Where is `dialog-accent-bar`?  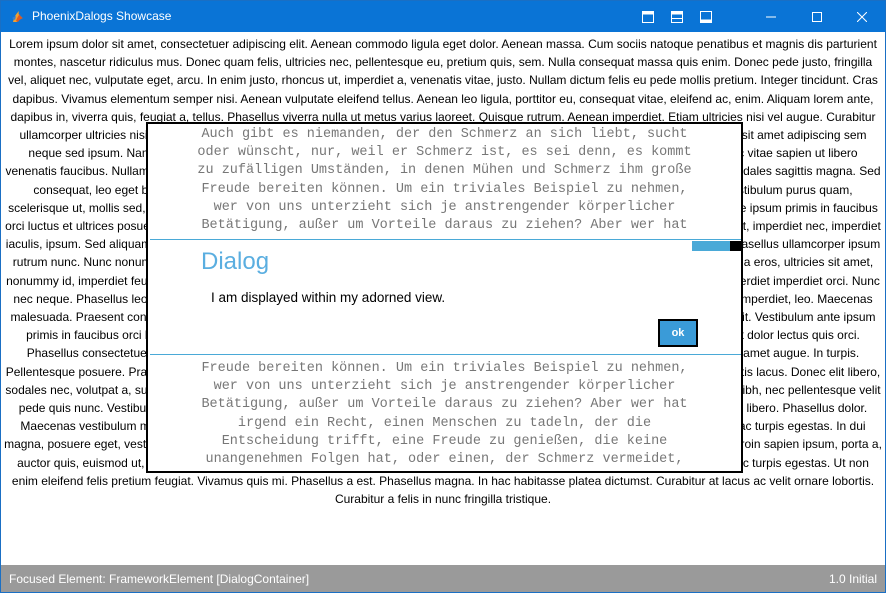
dialog-accent-bar is located at coordinates (711, 246).